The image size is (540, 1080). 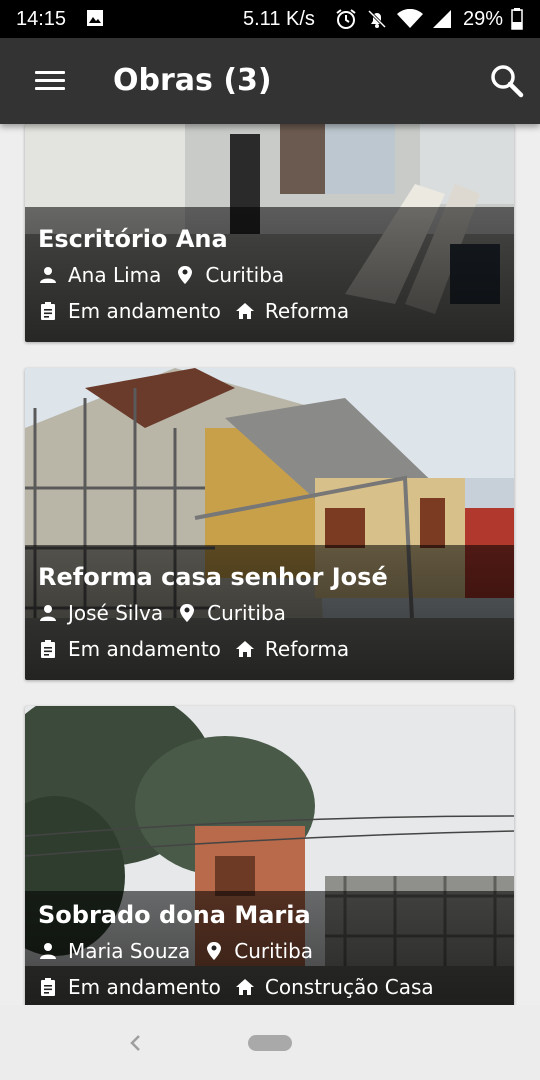 What do you see at coordinates (133, 239) in the screenshot?
I see `obra-title: Escritório Ana` at bounding box center [133, 239].